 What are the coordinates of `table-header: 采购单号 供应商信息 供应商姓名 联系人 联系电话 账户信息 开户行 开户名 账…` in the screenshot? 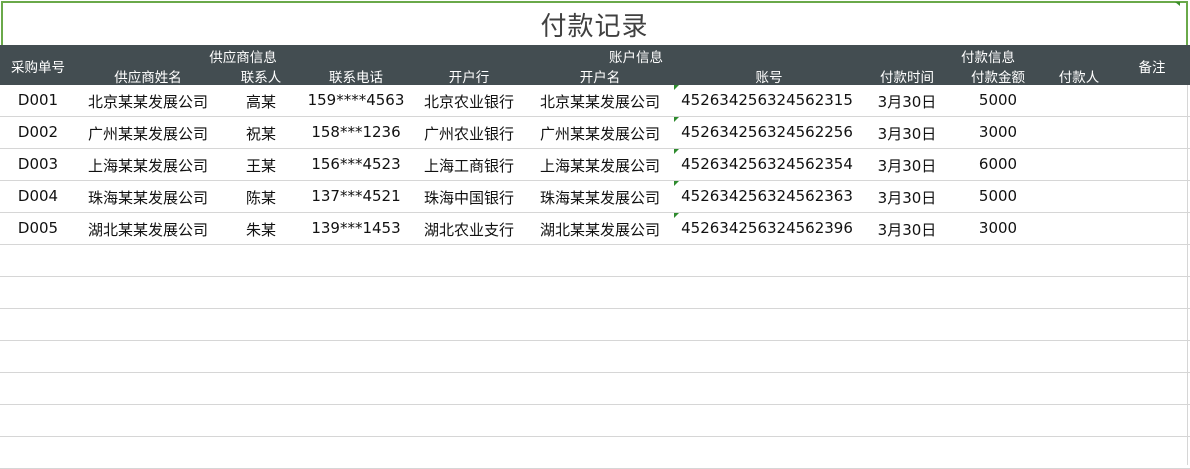 It's located at (595, 65).